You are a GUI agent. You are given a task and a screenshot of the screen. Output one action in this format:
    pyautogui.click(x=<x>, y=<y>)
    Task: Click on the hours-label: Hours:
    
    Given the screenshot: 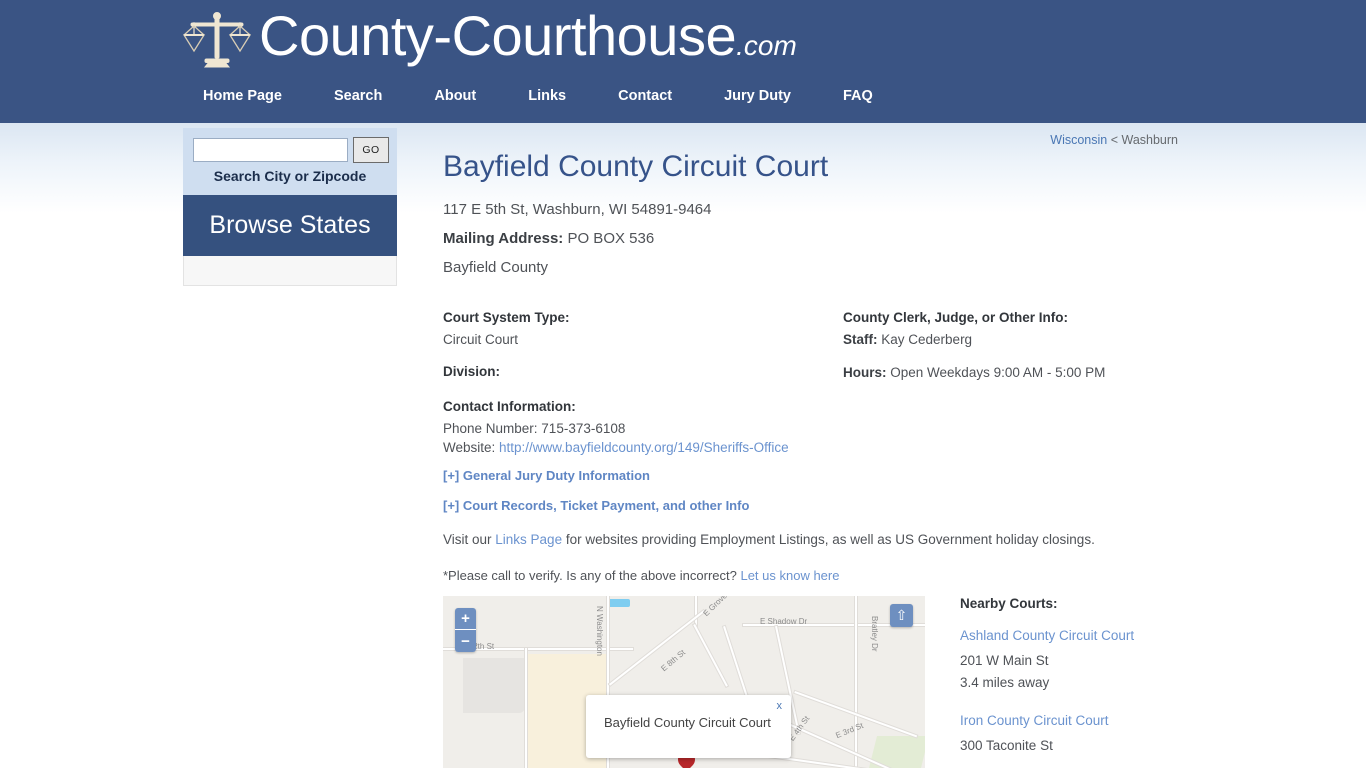 What is the action you would take?
    pyautogui.click(x=865, y=372)
    